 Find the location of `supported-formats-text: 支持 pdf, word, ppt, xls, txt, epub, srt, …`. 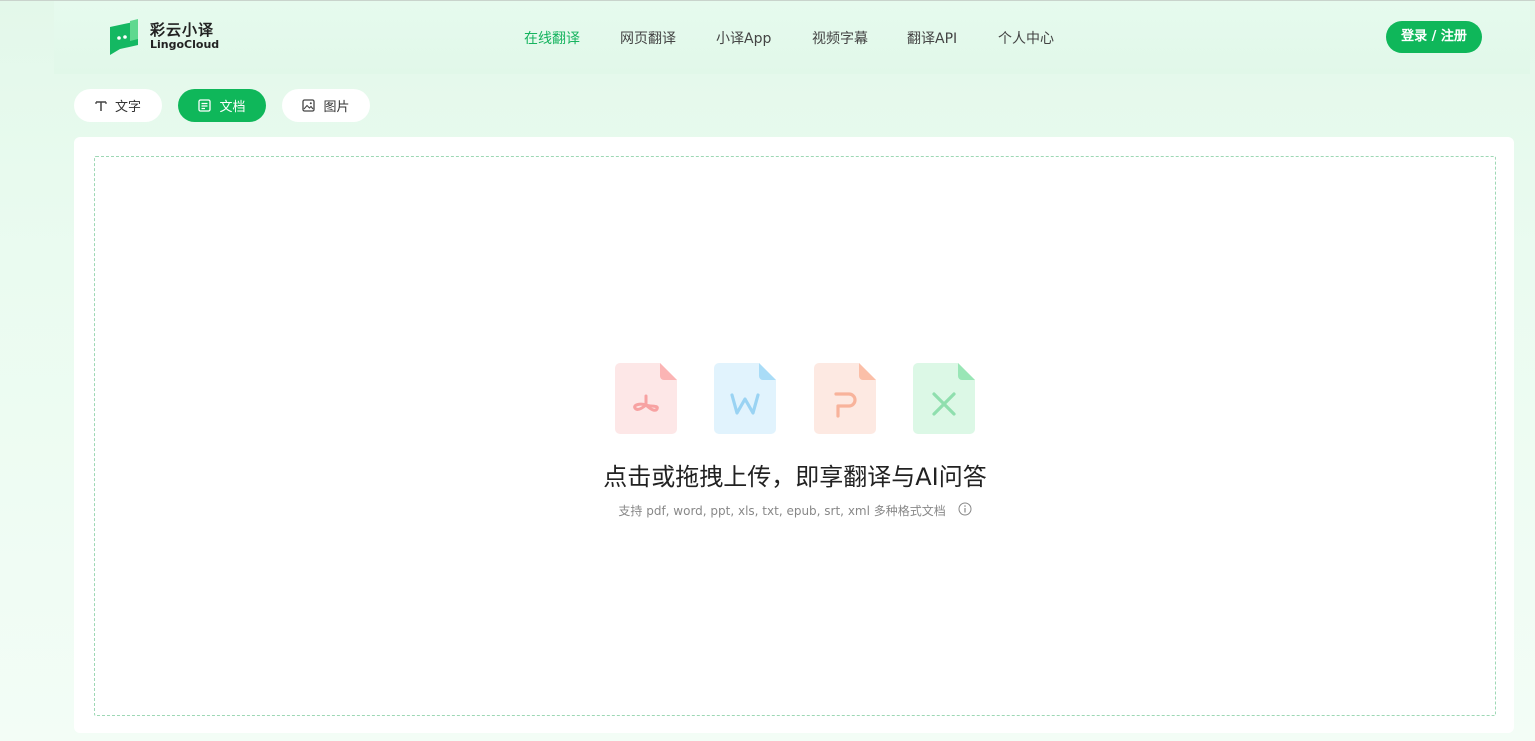

supported-formats-text: 支持 pdf, word, ppt, xls, txt, epub, srt, … is located at coordinates (782, 511).